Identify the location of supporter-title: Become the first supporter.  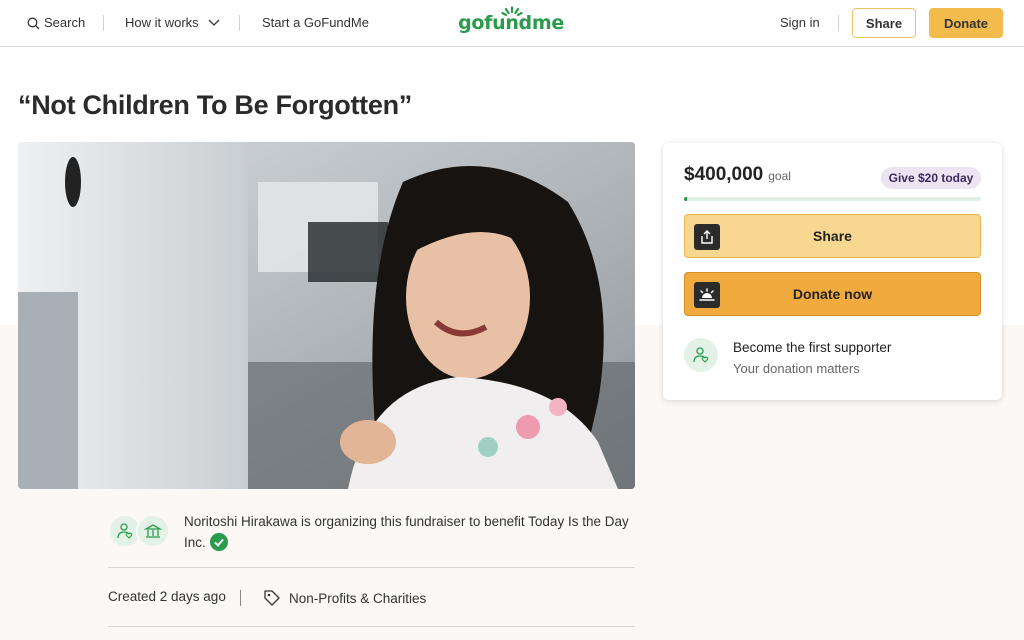
(812, 347).